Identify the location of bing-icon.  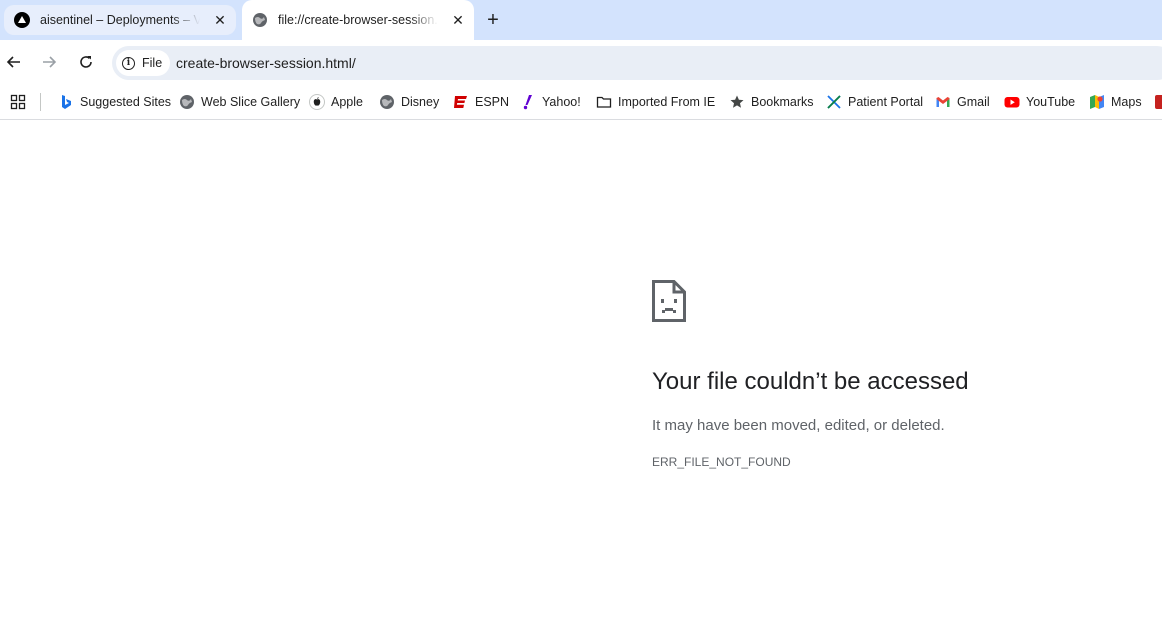
(66, 102).